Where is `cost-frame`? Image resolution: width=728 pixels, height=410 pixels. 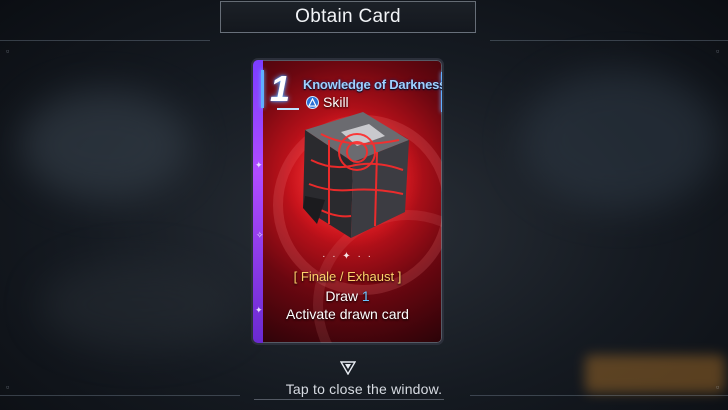
cost-frame is located at coordinates (262, 89).